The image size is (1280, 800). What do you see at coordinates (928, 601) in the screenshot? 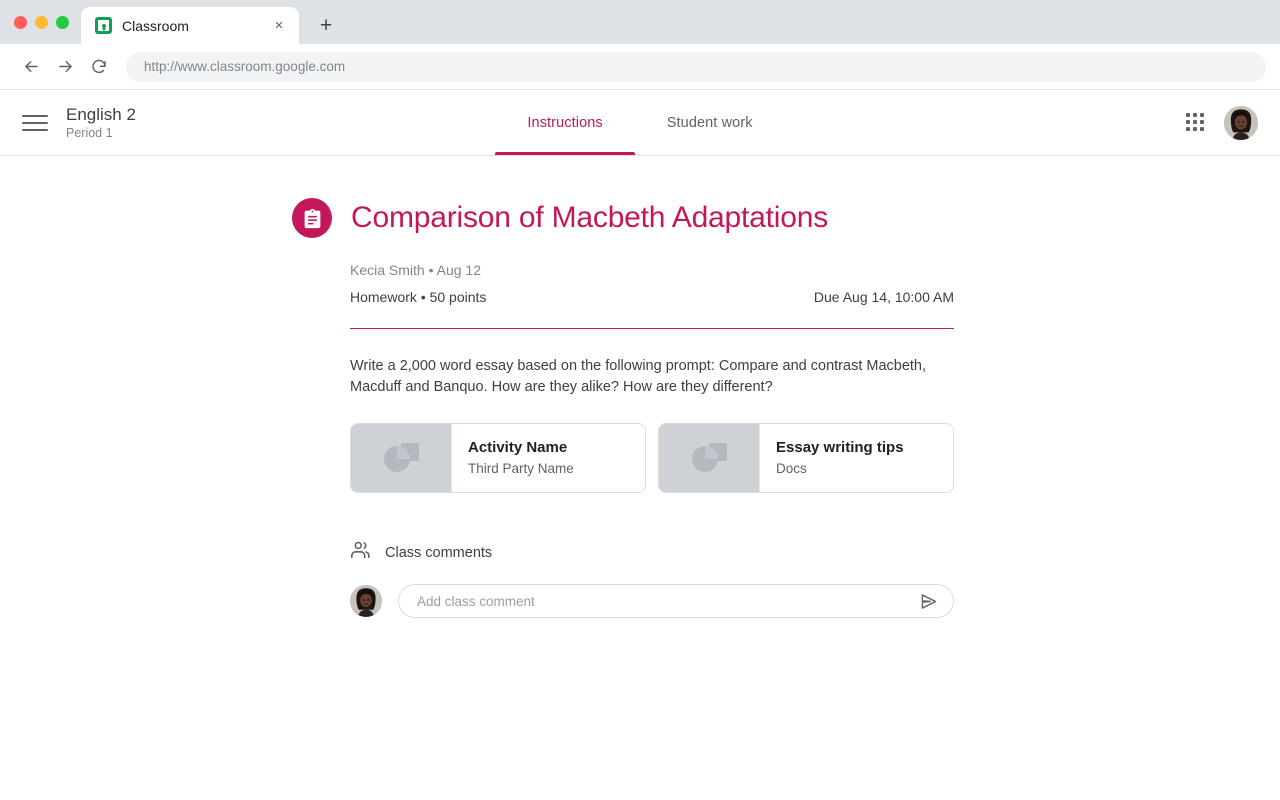
I see `send-icon` at bounding box center [928, 601].